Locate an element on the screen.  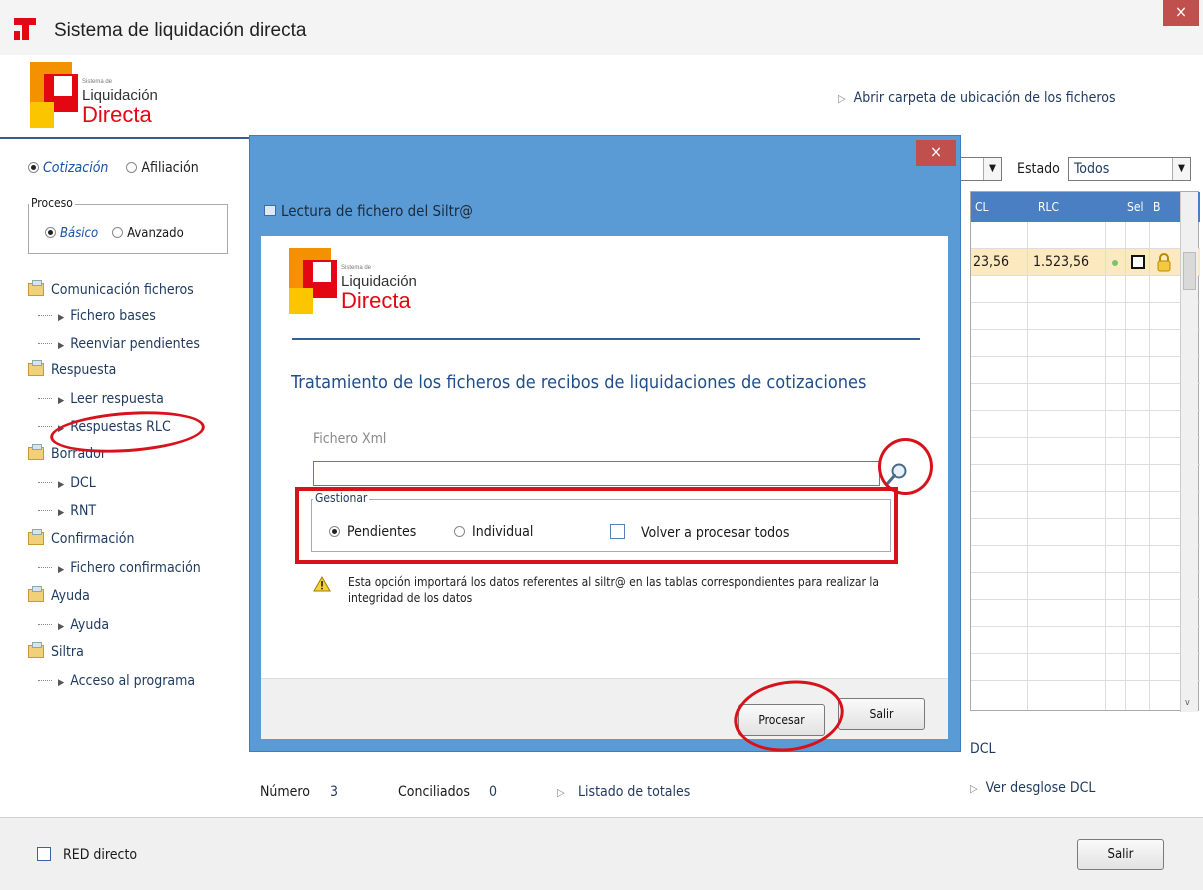
estado-select: Todos ▼ is located at coordinates (1129, 169).